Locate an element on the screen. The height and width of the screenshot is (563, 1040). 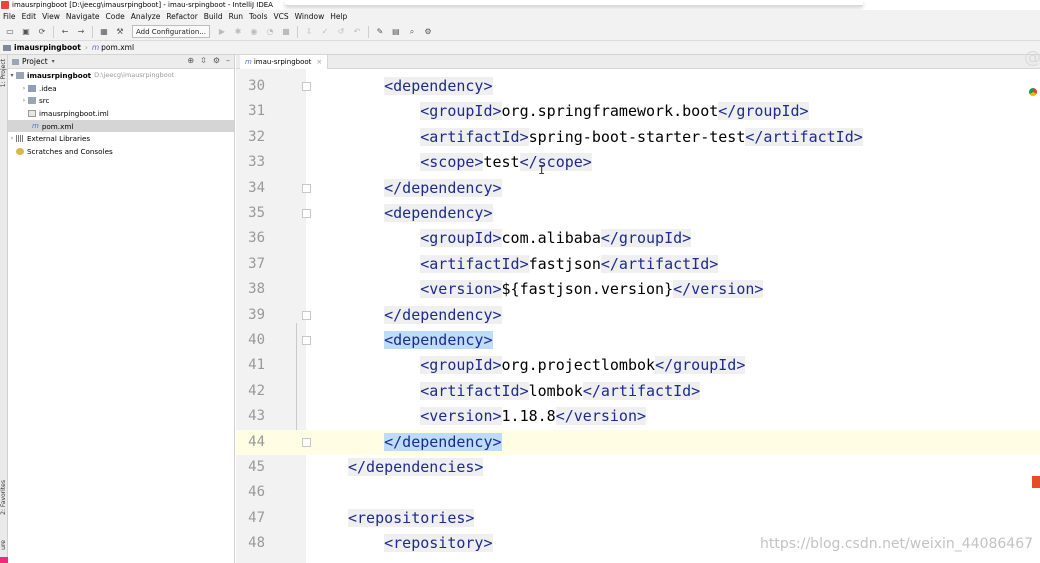
collapse-all-icon: ⇳ is located at coordinates (203, 60).